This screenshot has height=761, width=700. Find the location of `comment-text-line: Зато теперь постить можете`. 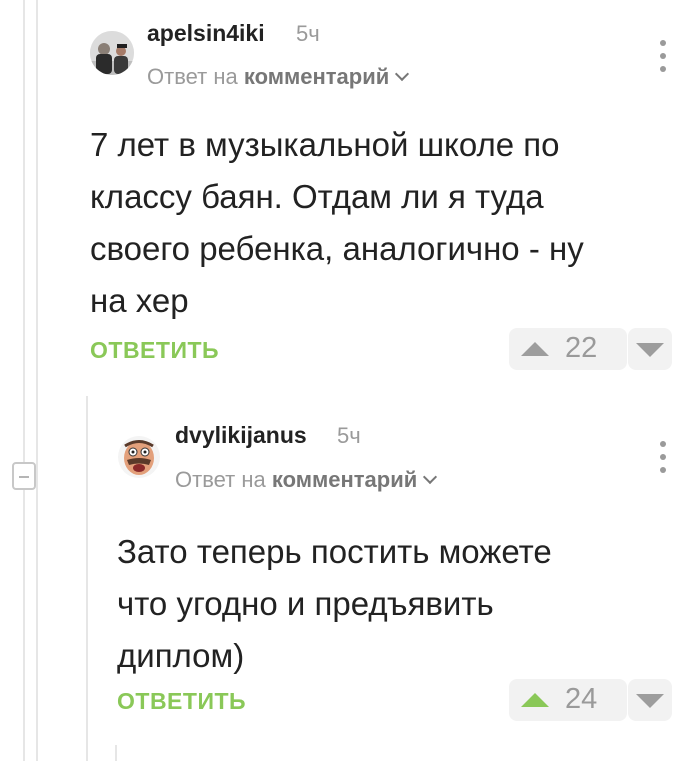

comment-text-line: Зато теперь постить можете is located at coordinates (334, 551).